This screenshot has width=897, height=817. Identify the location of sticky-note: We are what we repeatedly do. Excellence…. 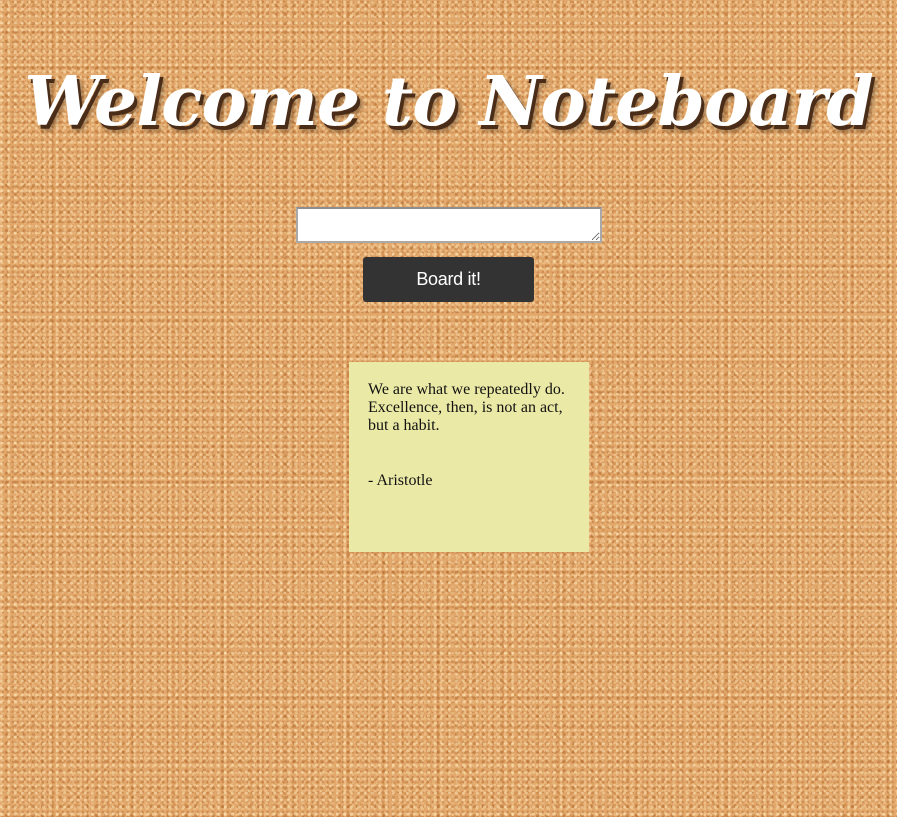
(469, 457).